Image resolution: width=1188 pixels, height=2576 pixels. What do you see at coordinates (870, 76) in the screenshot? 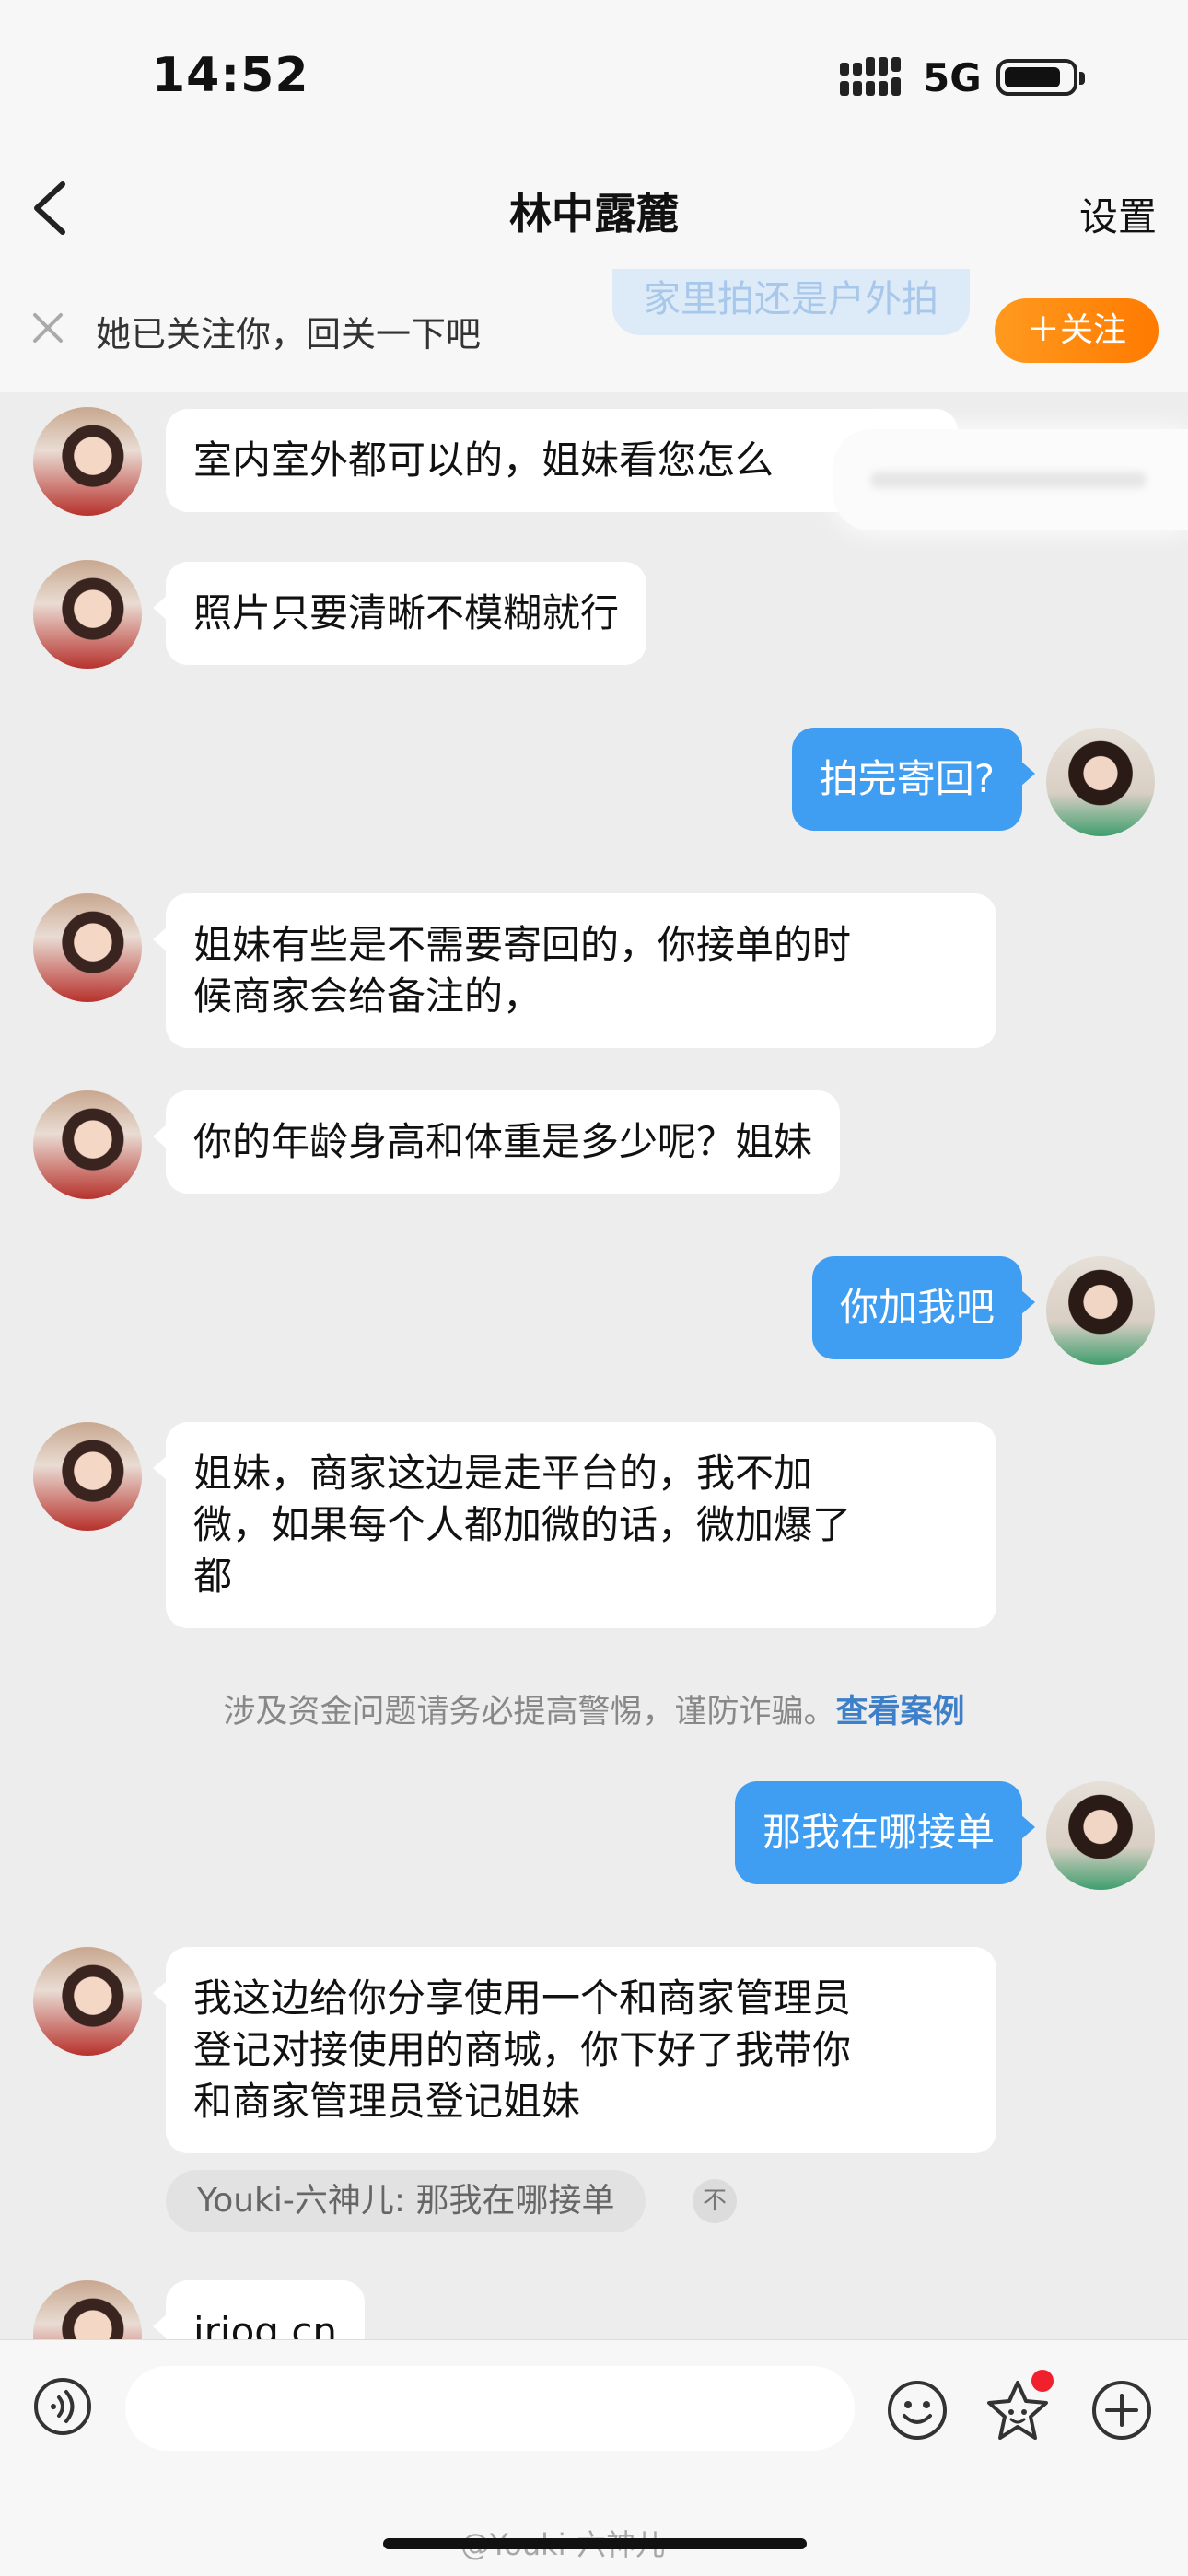
I see `cellular-signal-icon` at bounding box center [870, 76].